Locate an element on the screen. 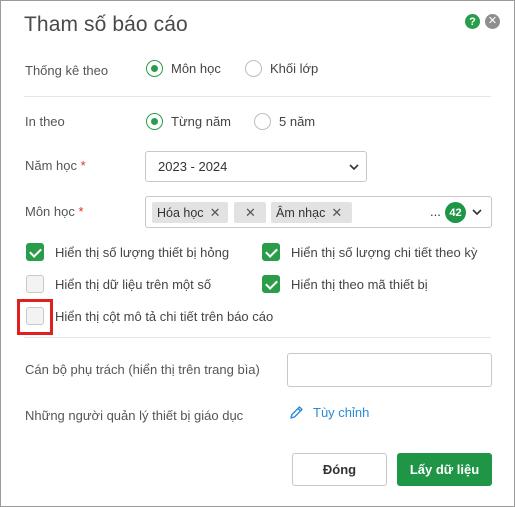 Image resolution: width=515 pixels, height=507 pixels. checkbox-label: Hiển thị số lượng thiết bị hỏng is located at coordinates (142, 252).